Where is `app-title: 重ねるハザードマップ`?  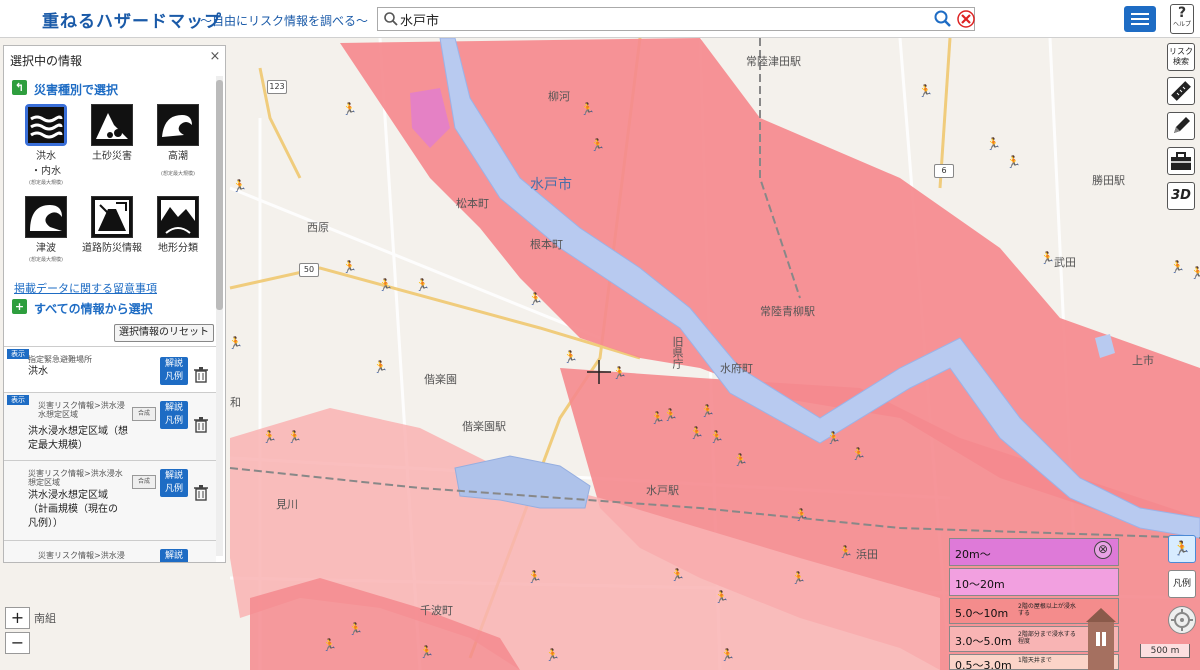 app-title: 重ねるハザードマップ is located at coordinates (132, 19).